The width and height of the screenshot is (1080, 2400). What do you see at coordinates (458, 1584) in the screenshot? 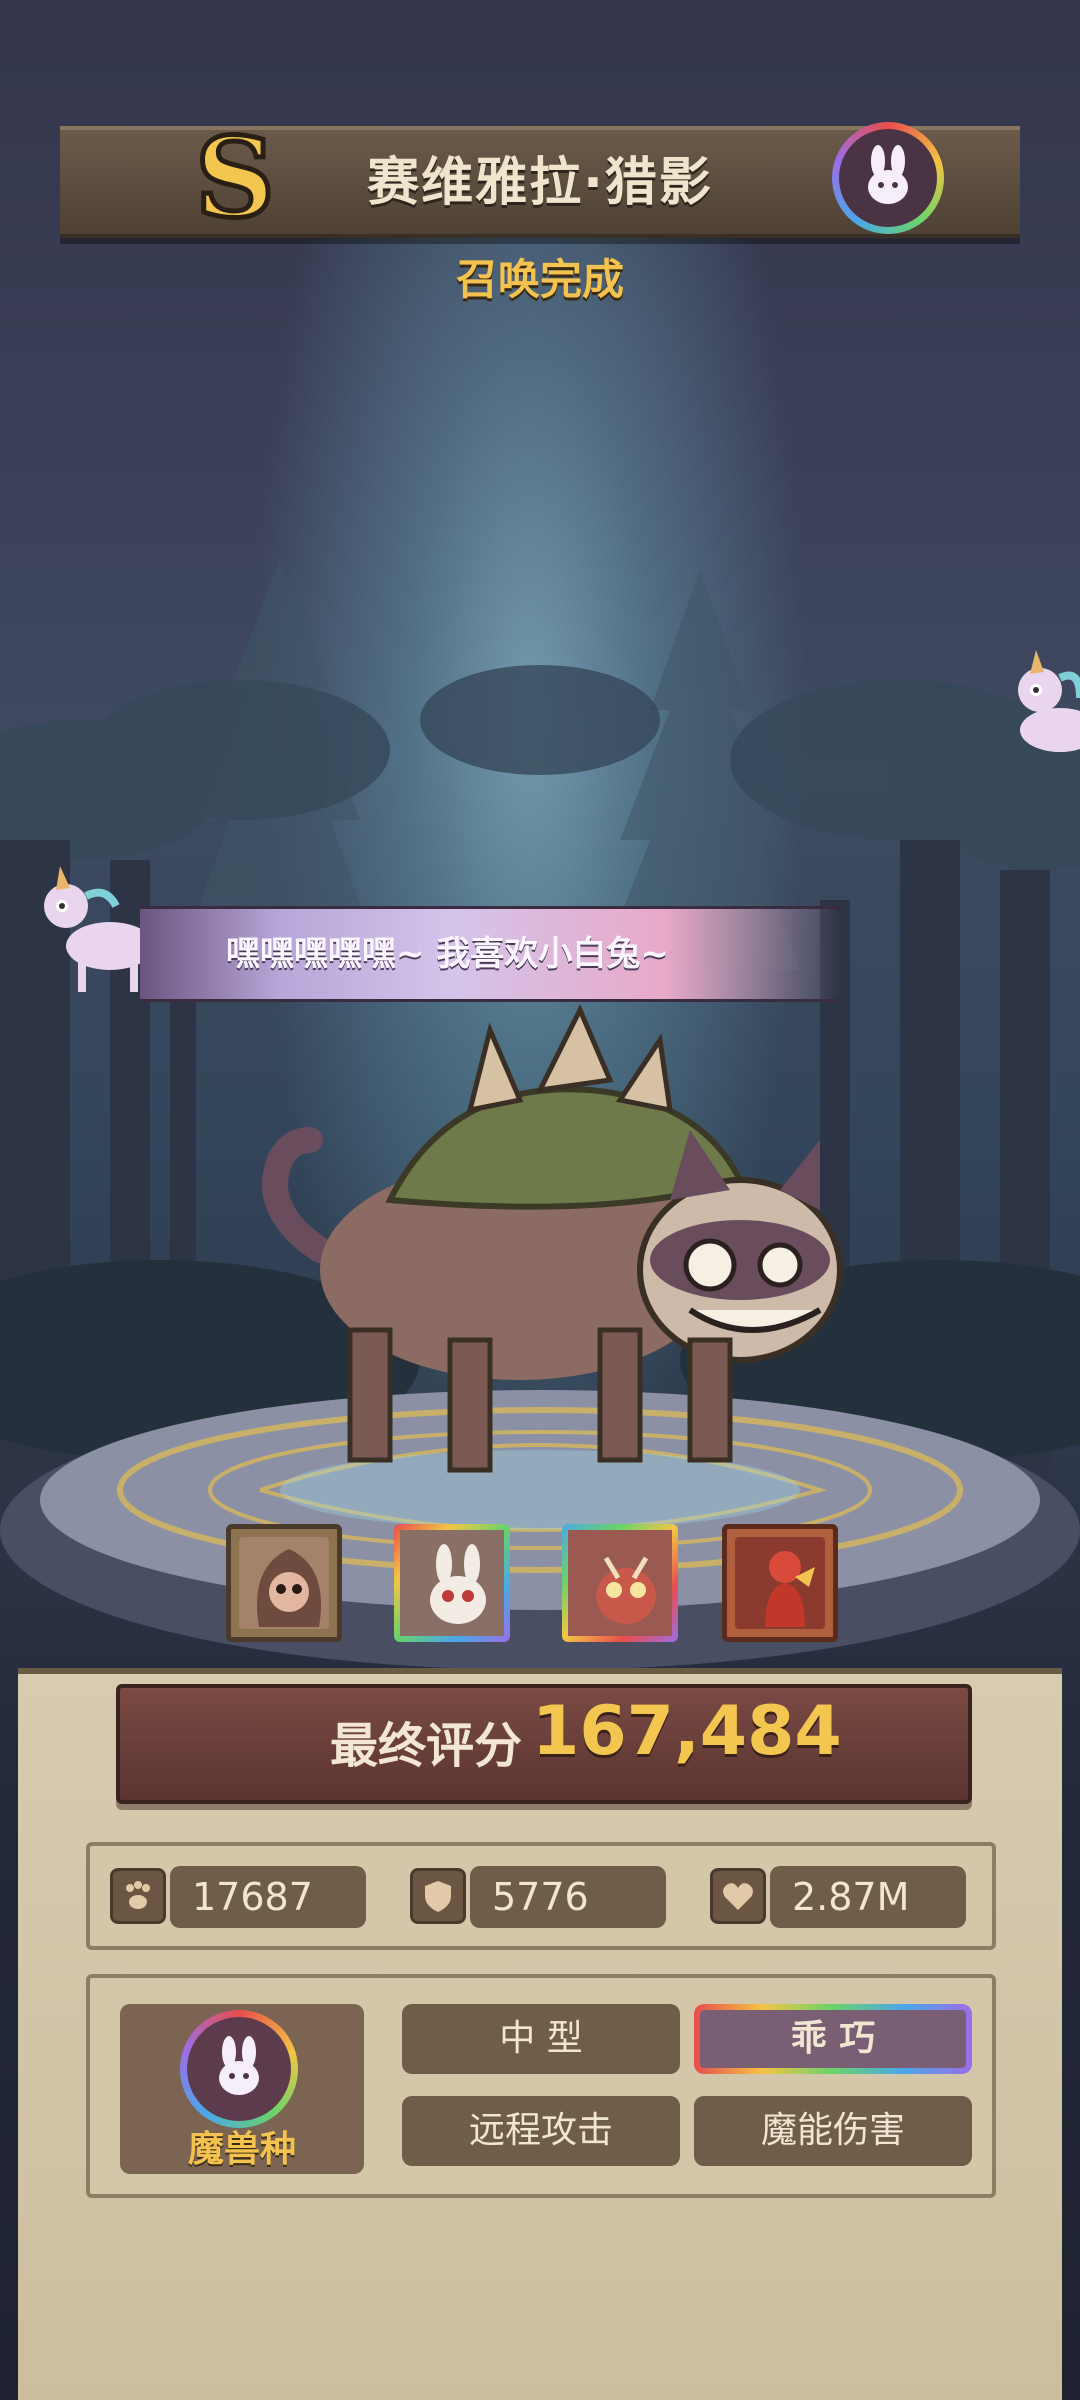
I see `rabbit-skill-icon` at bounding box center [458, 1584].